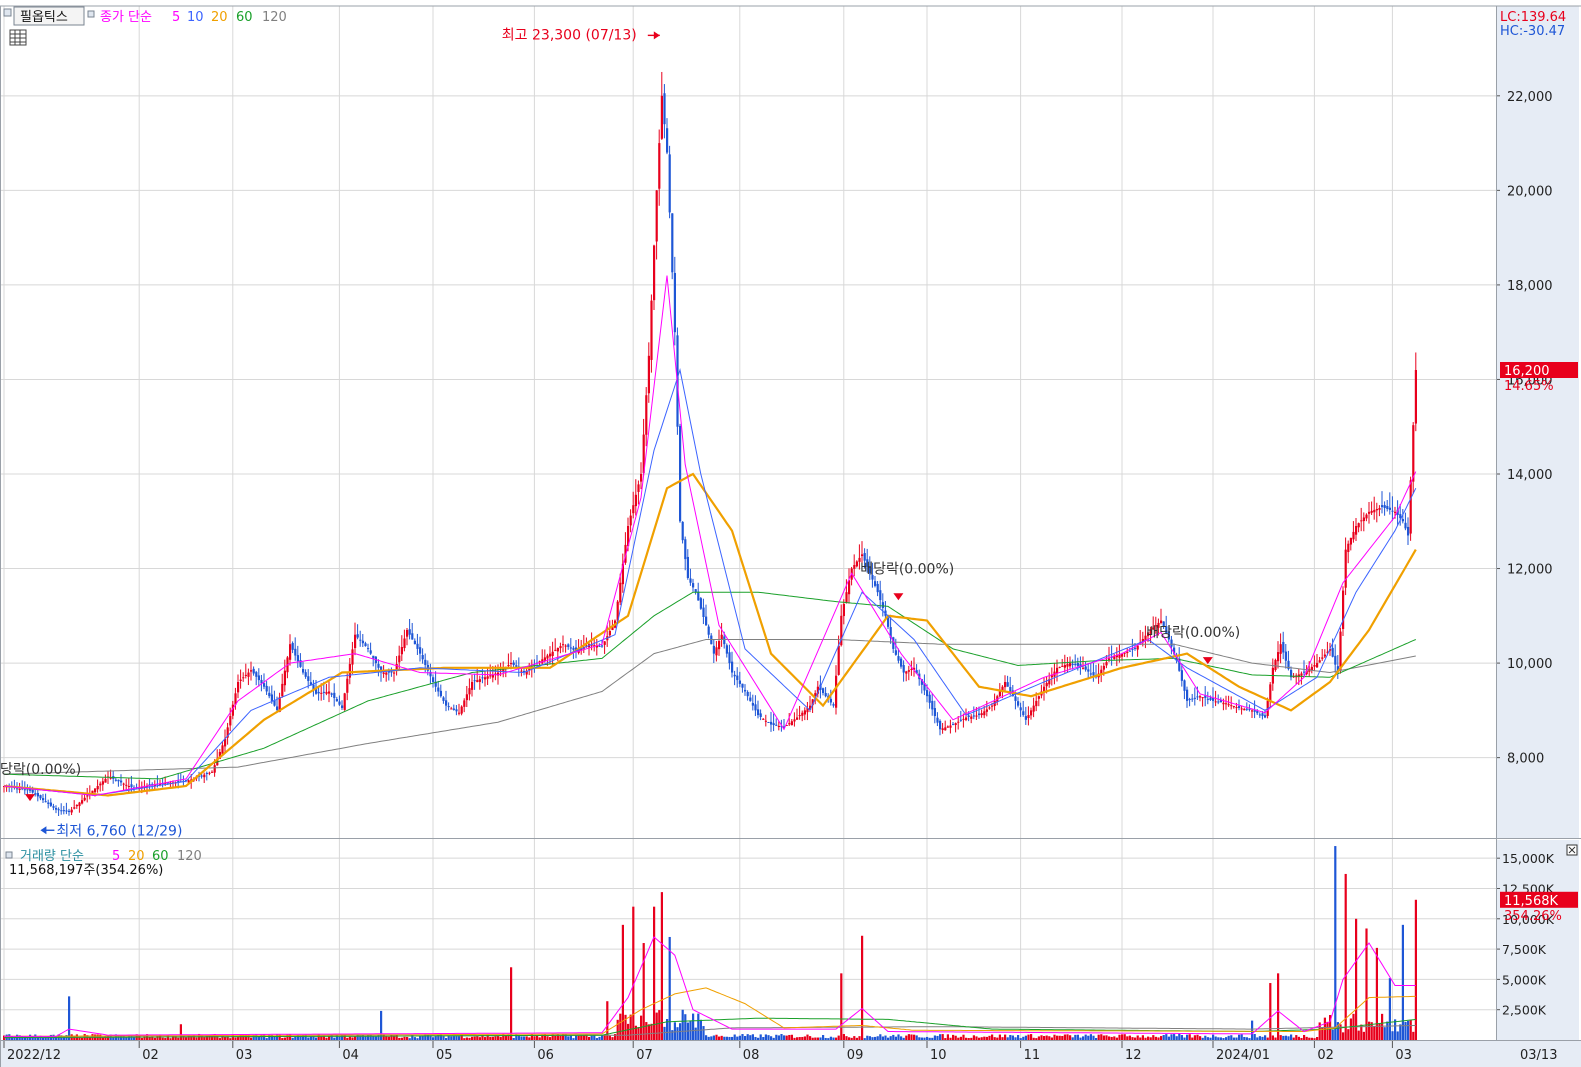  What do you see at coordinates (195, 17) in the screenshot?
I see `ma10-label: 10` at bounding box center [195, 17].